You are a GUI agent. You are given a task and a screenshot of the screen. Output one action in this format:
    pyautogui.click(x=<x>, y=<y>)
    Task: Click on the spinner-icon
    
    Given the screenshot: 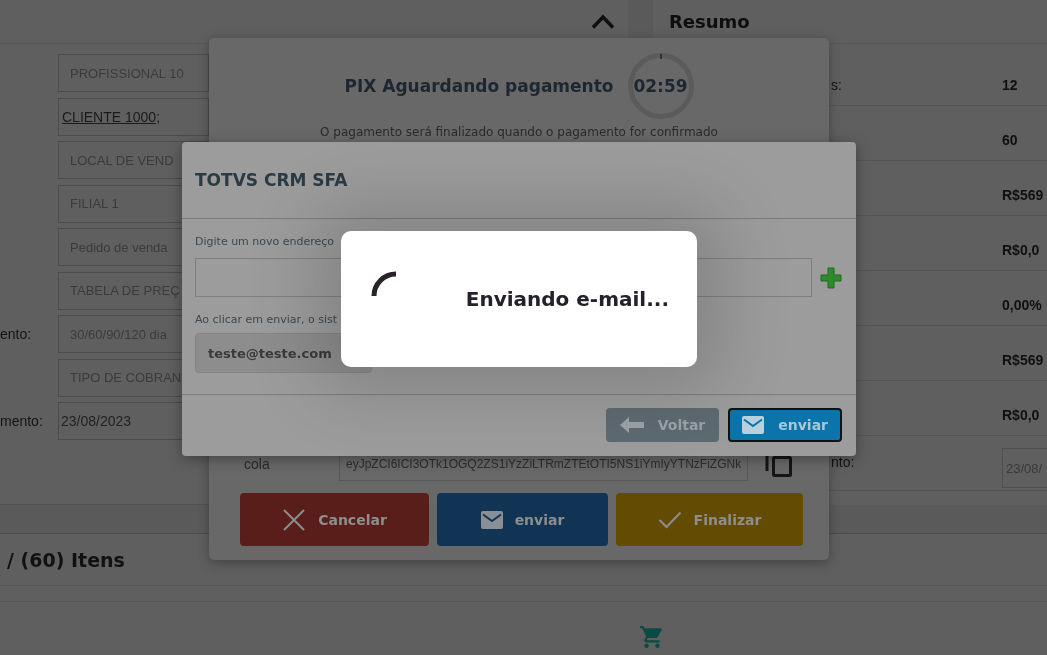 What is the action you would take?
    pyautogui.click(x=384, y=284)
    